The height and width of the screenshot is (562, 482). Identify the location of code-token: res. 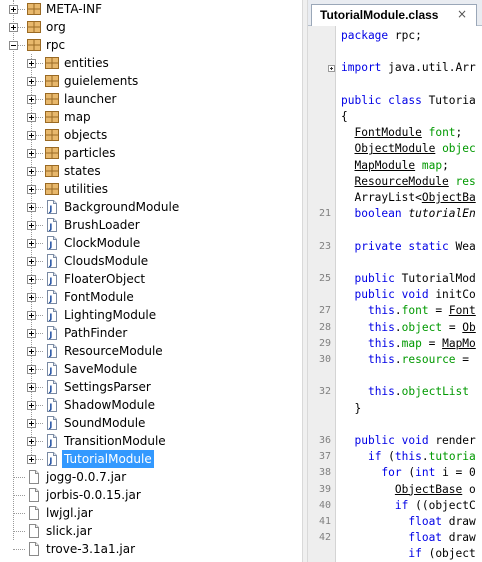
(465, 181).